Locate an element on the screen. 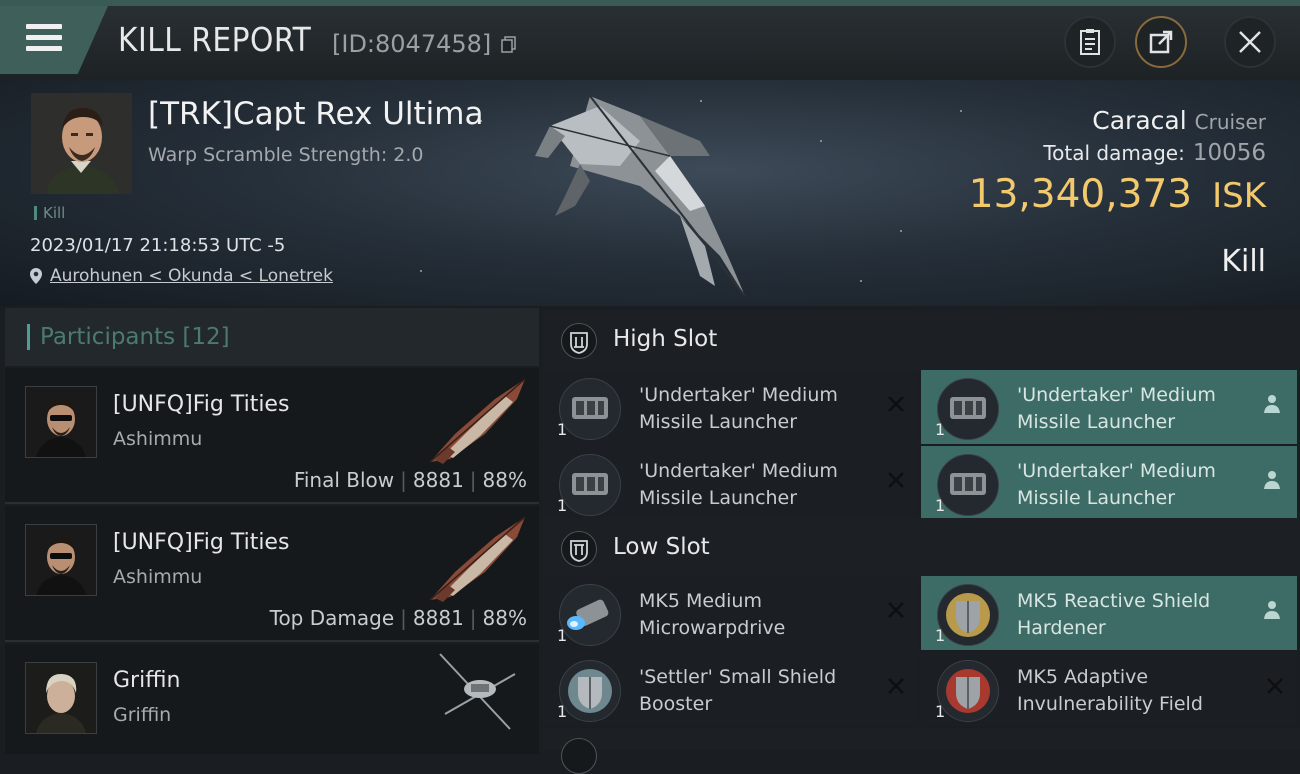  participant-role: Final Blow is located at coordinates (344, 480).